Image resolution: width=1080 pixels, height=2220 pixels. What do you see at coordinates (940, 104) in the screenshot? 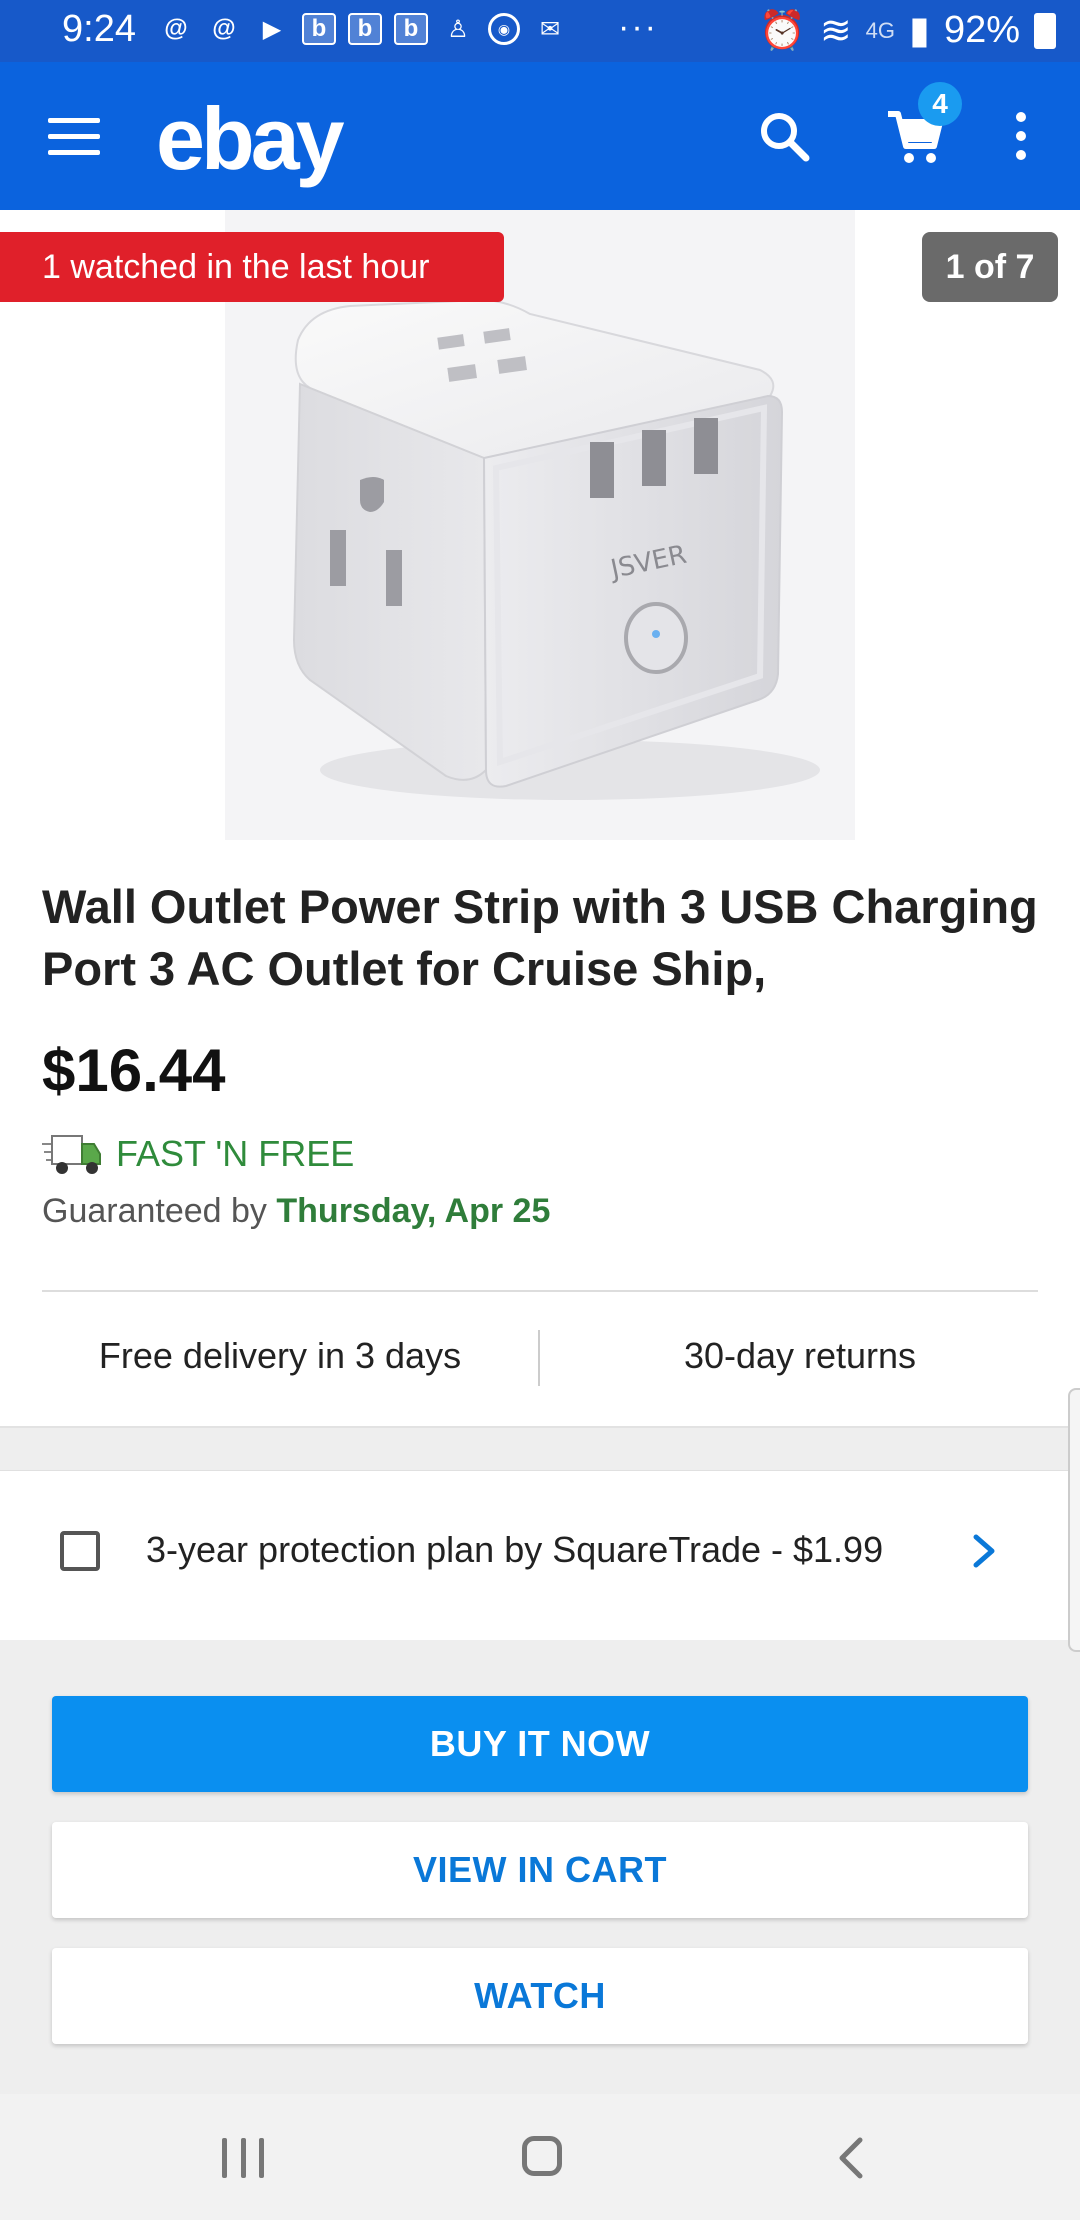
I see `cart-count-badge: 4` at bounding box center [940, 104].